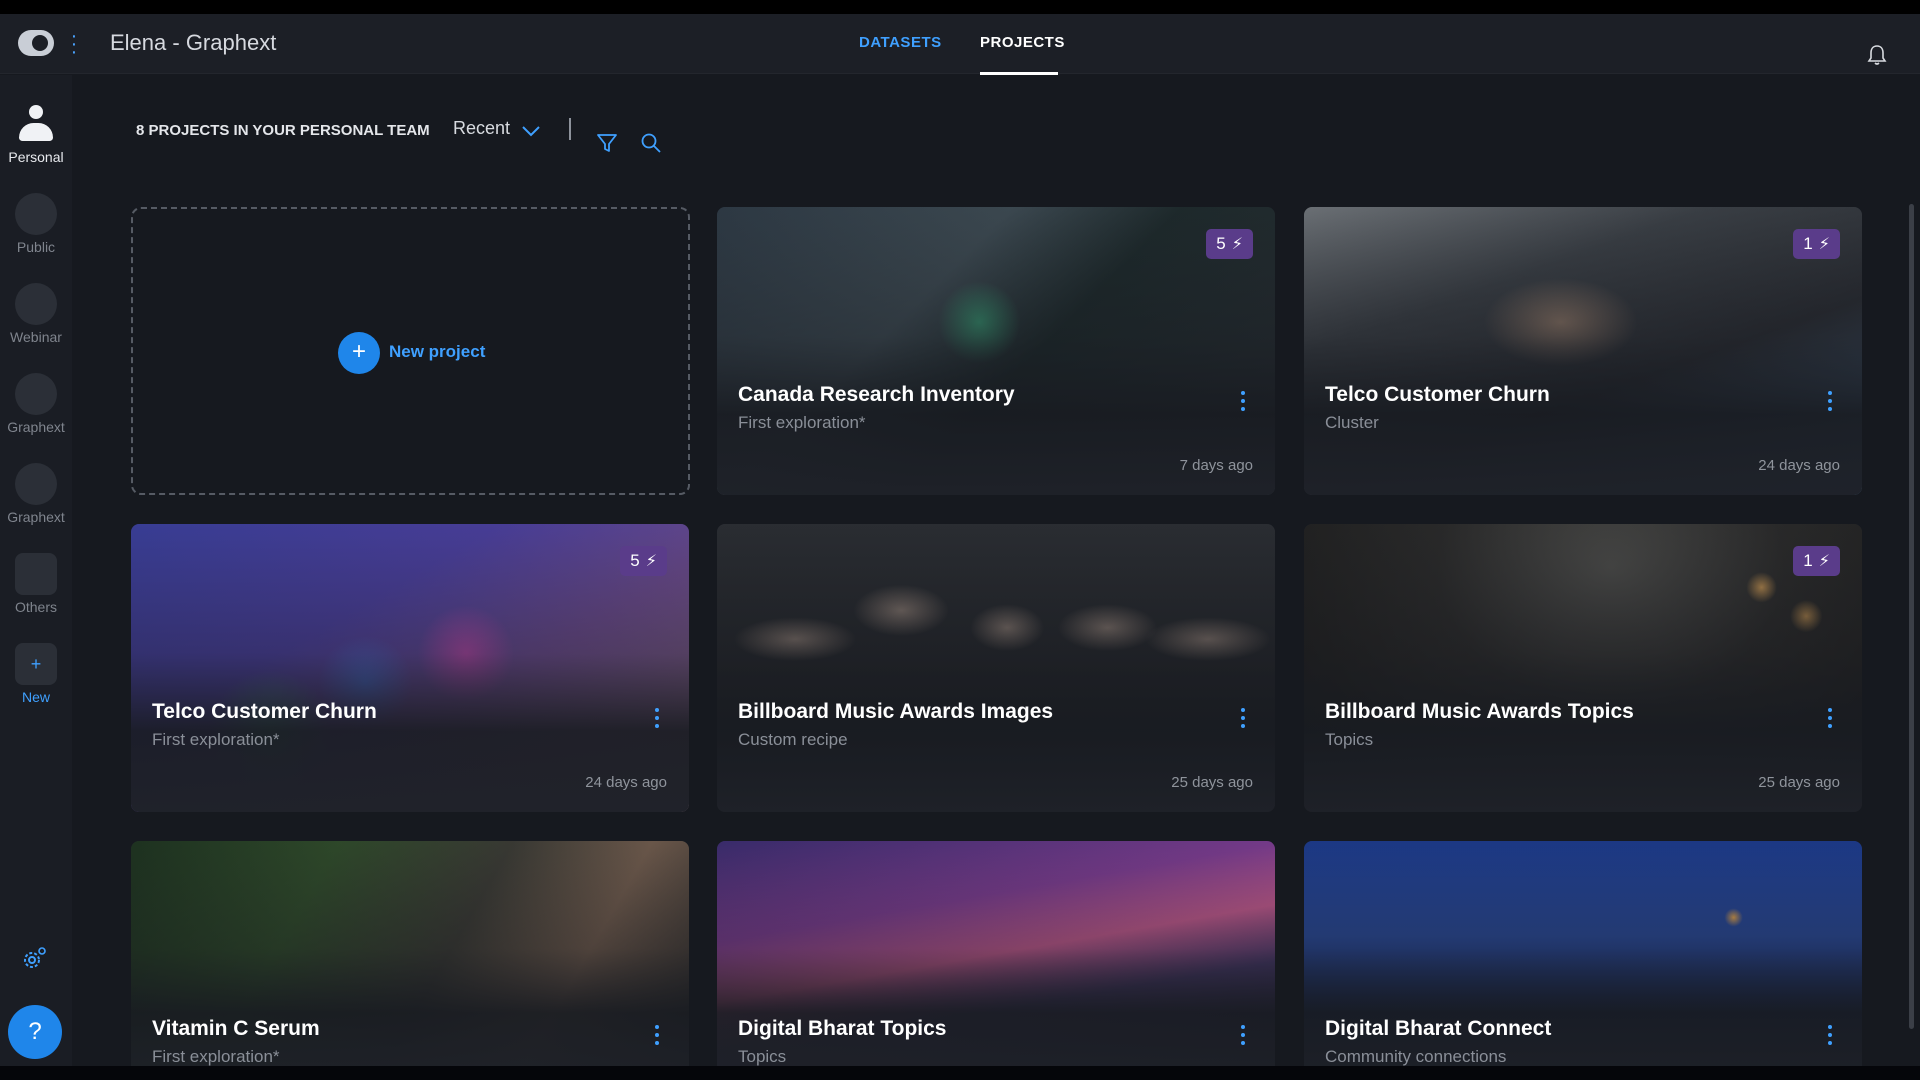 This screenshot has height=1080, width=1920. I want to click on sidebar-item-label: Others, so click(35, 607).